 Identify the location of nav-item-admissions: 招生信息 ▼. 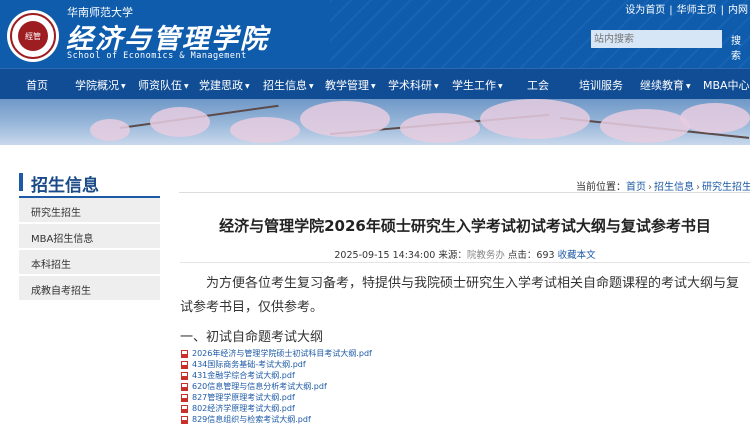
(288, 85).